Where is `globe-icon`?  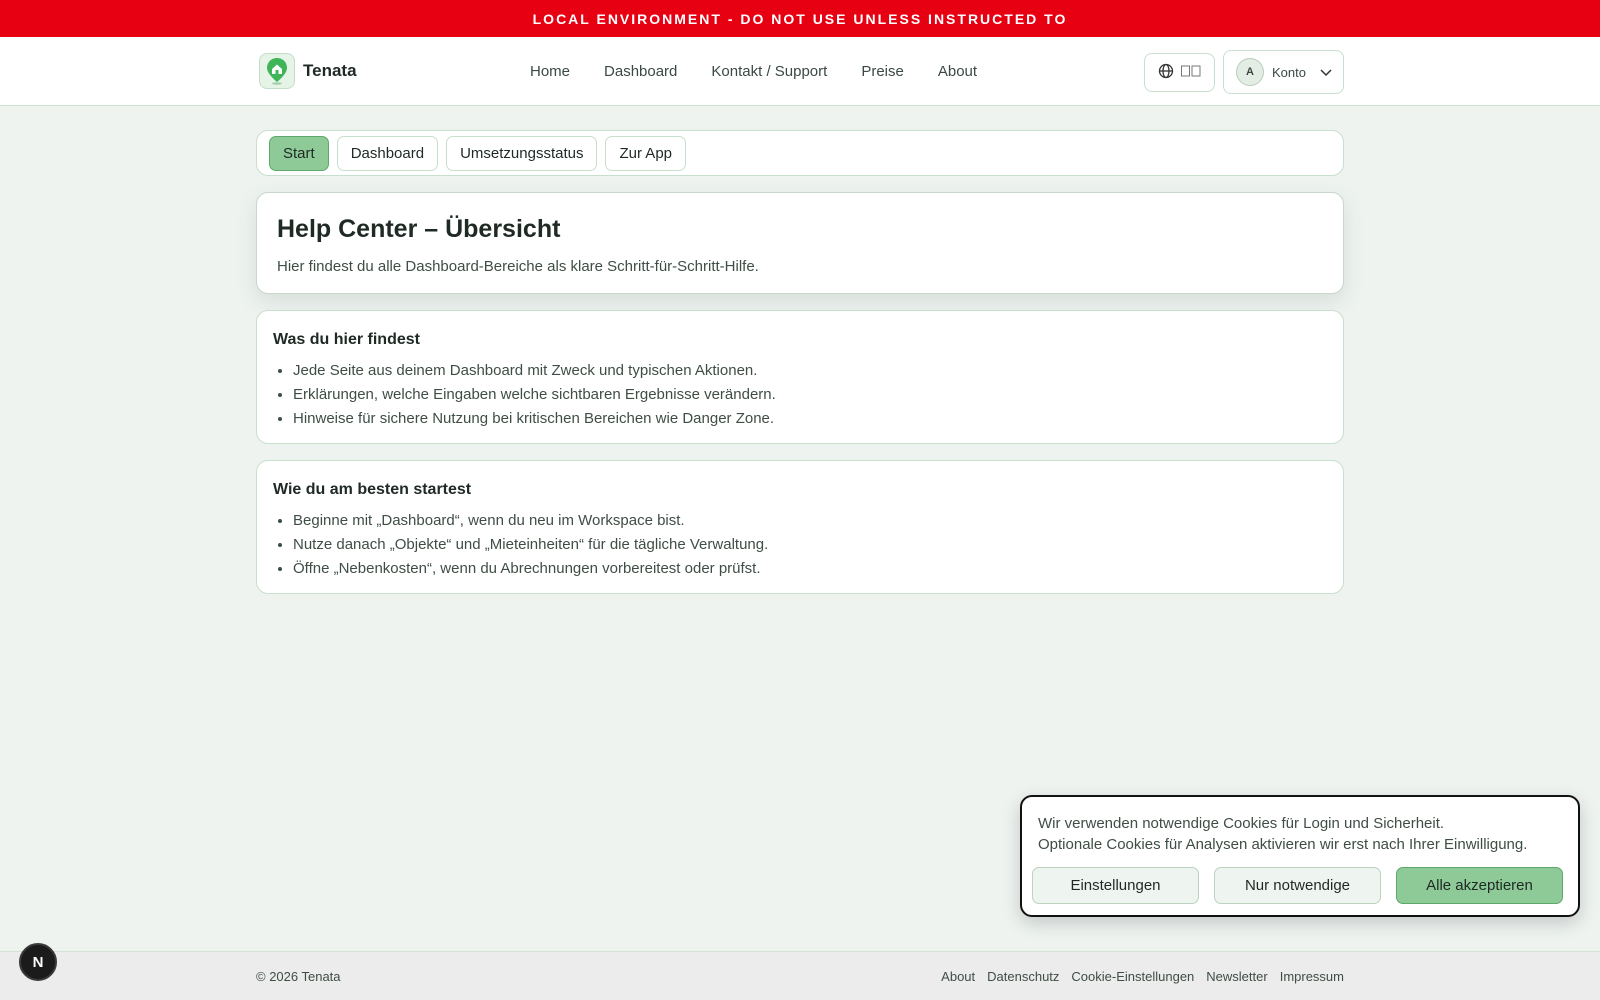 globe-icon is located at coordinates (1166, 72).